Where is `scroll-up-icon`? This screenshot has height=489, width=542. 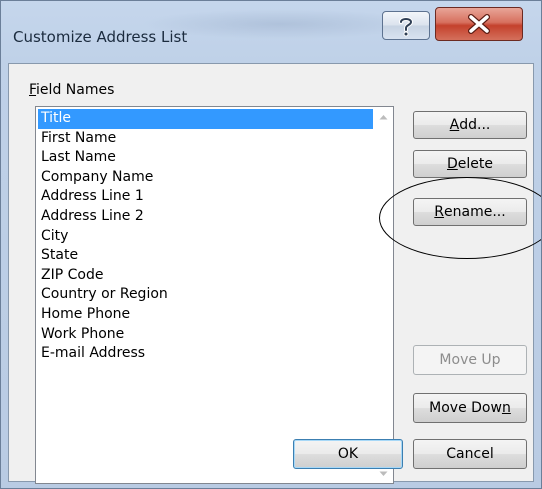 scroll-up-icon is located at coordinates (383, 116).